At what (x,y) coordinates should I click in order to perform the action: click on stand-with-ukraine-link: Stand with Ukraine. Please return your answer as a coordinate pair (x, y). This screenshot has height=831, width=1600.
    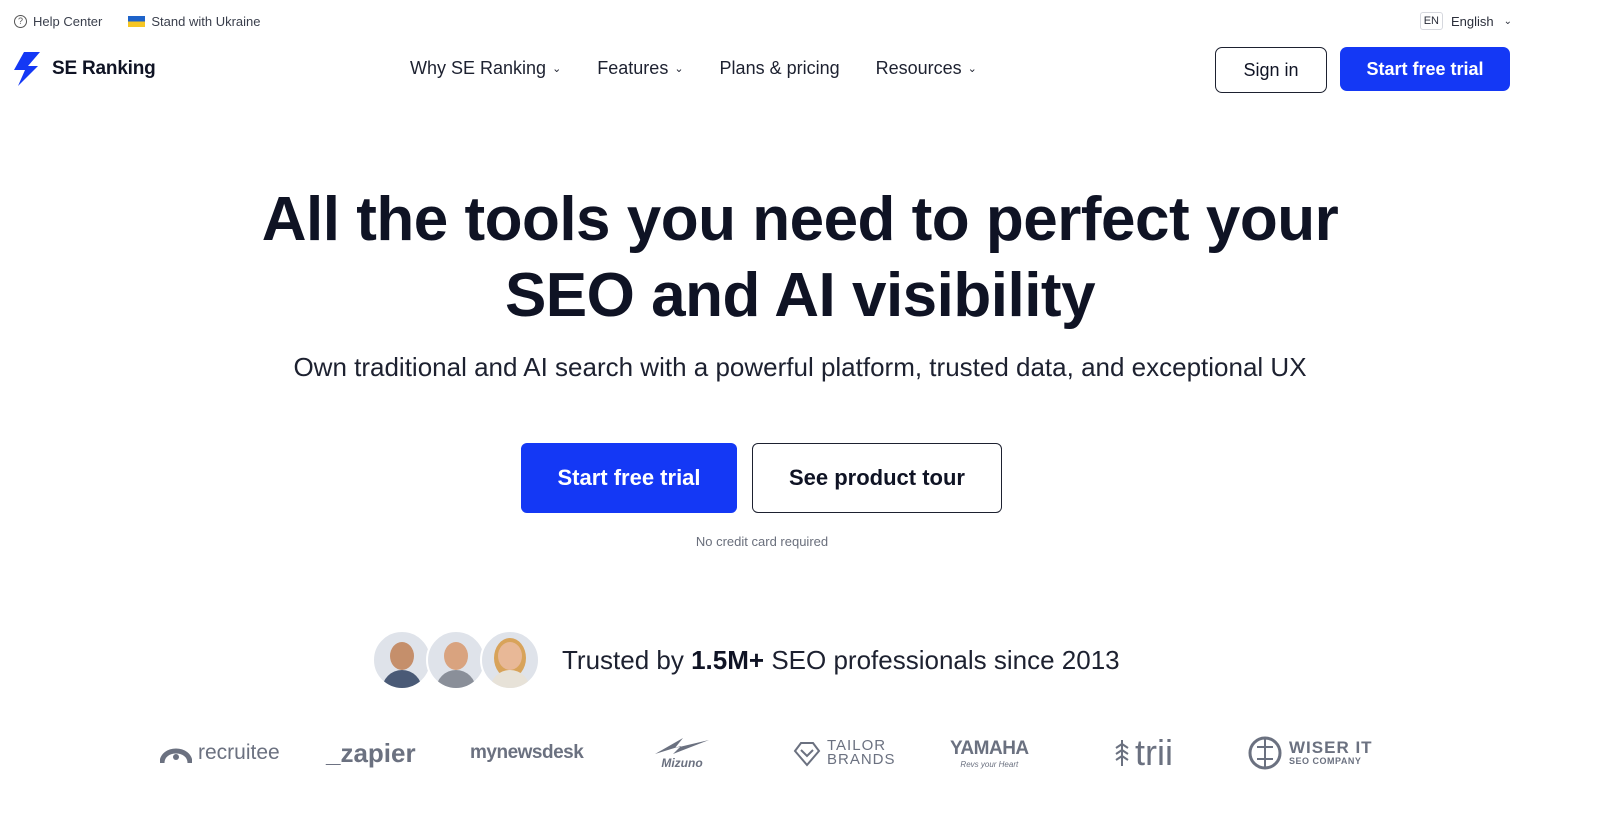
    Looking at the image, I should click on (194, 21).